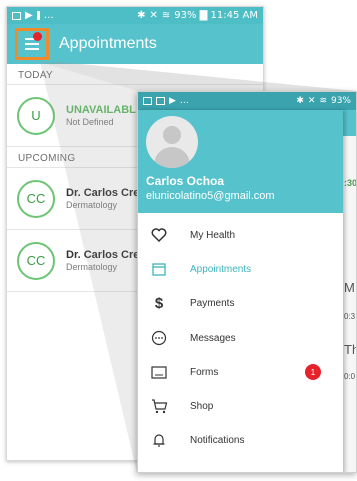  Describe the element at coordinates (210, 196) in the screenshot. I see `user-email: elunicolatino5@gmail.com` at that location.